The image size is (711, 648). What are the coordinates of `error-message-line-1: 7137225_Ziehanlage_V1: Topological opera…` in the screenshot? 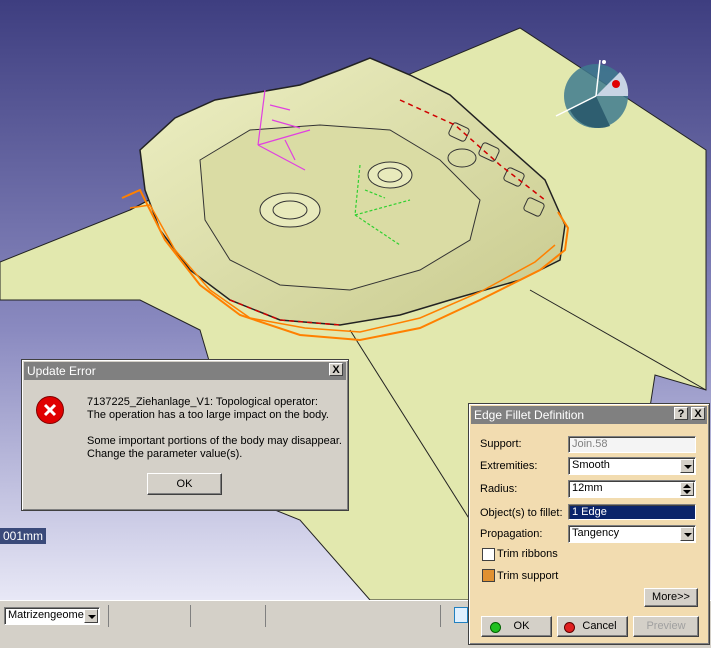 It's located at (202, 402).